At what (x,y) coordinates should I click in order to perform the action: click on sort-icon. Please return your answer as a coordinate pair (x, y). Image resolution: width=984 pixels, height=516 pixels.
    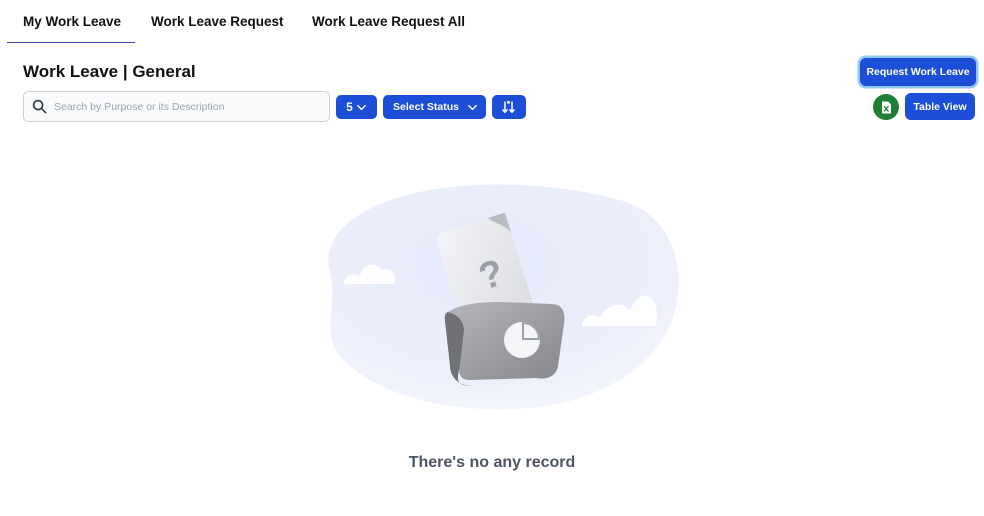
    Looking at the image, I should click on (509, 107).